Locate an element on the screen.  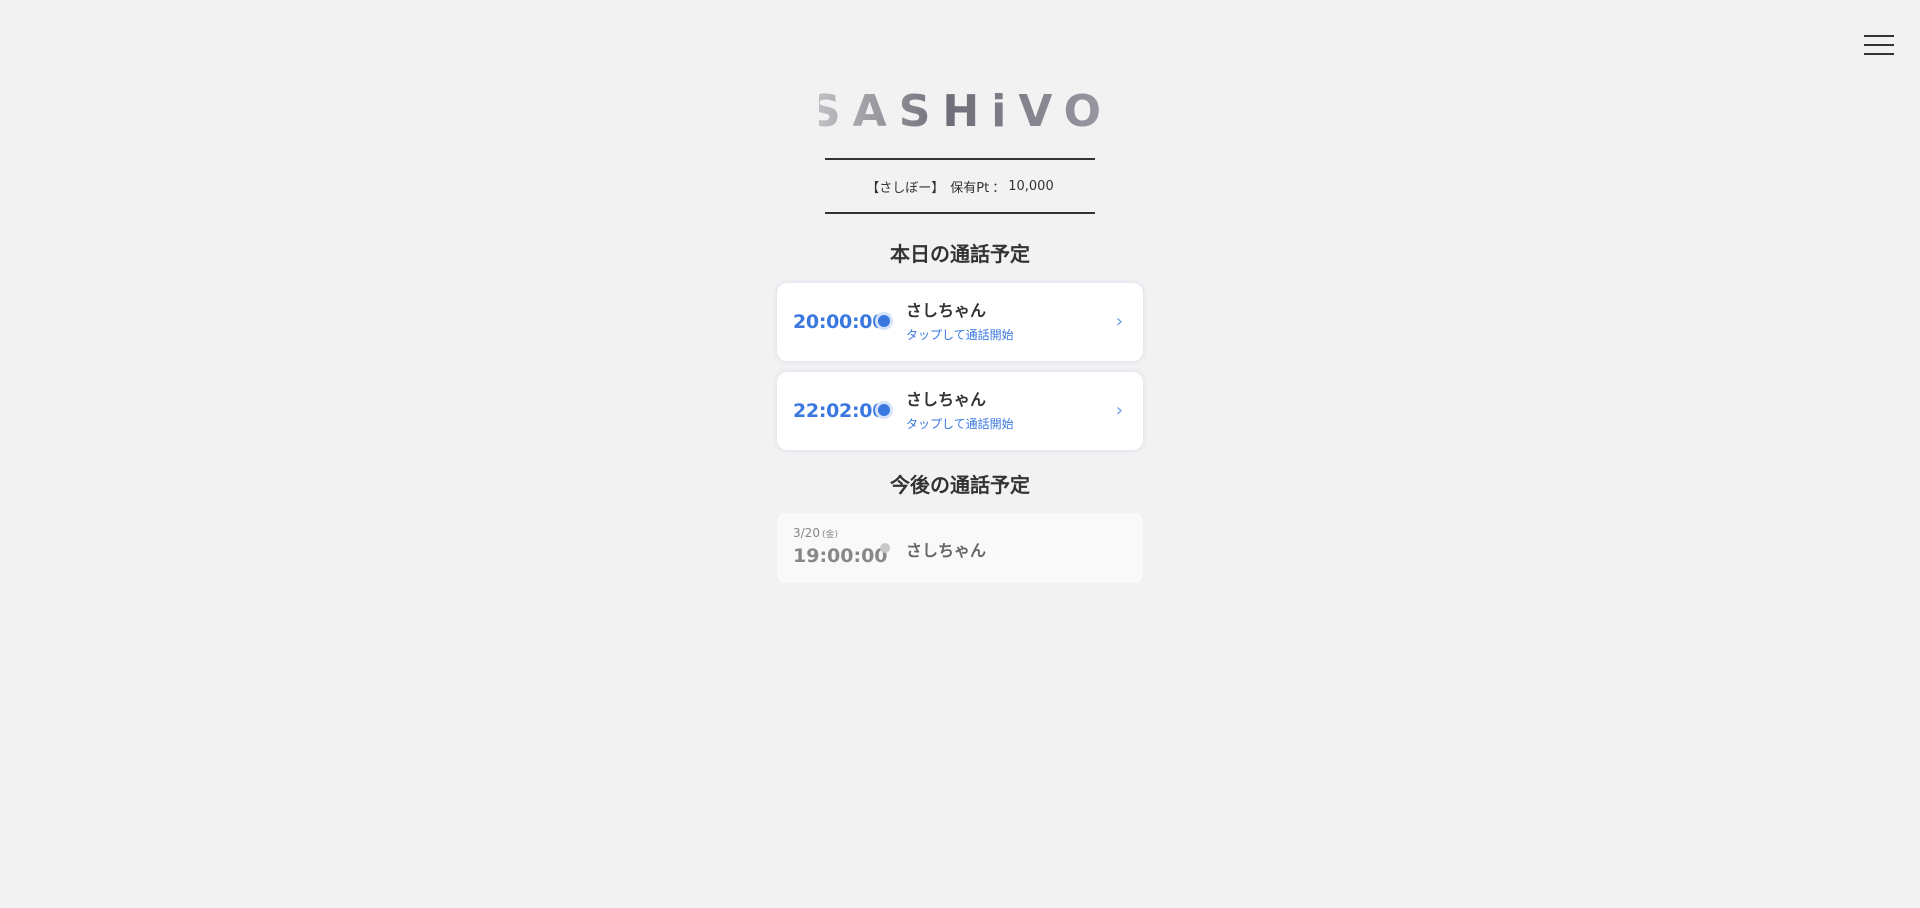
nickname: 【さしぼー】 is located at coordinates (905, 188).